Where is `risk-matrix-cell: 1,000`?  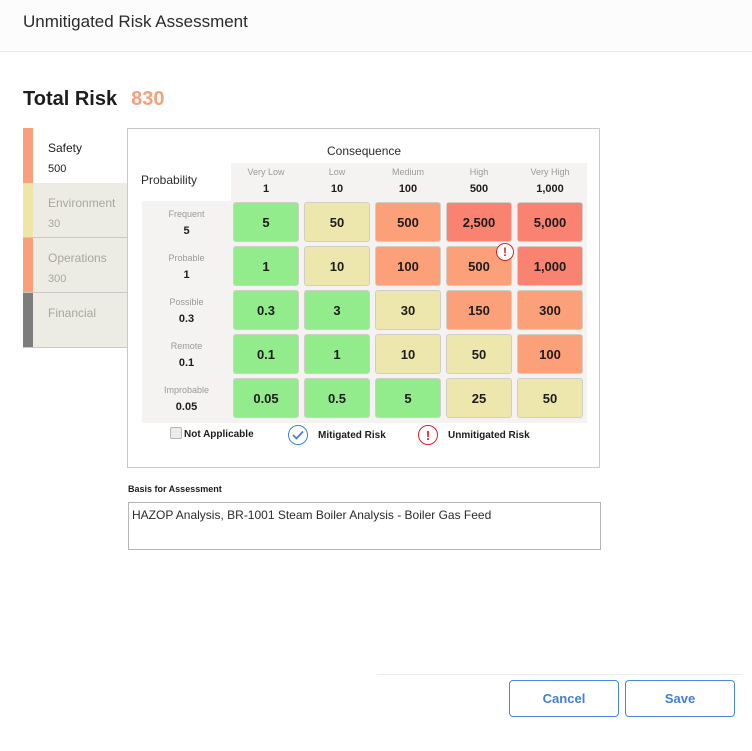
risk-matrix-cell: 1,000 is located at coordinates (550, 266).